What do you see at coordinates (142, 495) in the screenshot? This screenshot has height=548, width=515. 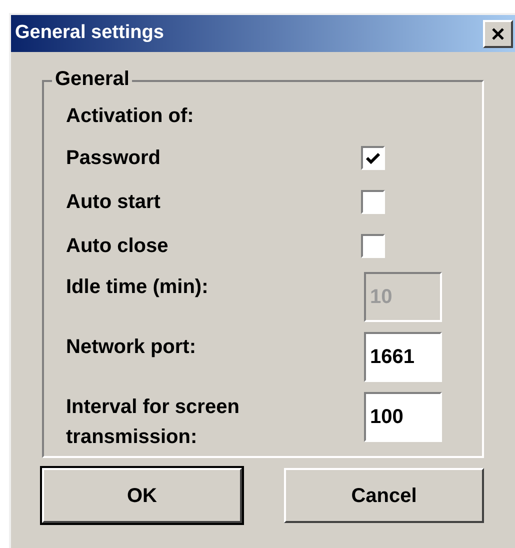 I see `dialog-button: OK` at bounding box center [142, 495].